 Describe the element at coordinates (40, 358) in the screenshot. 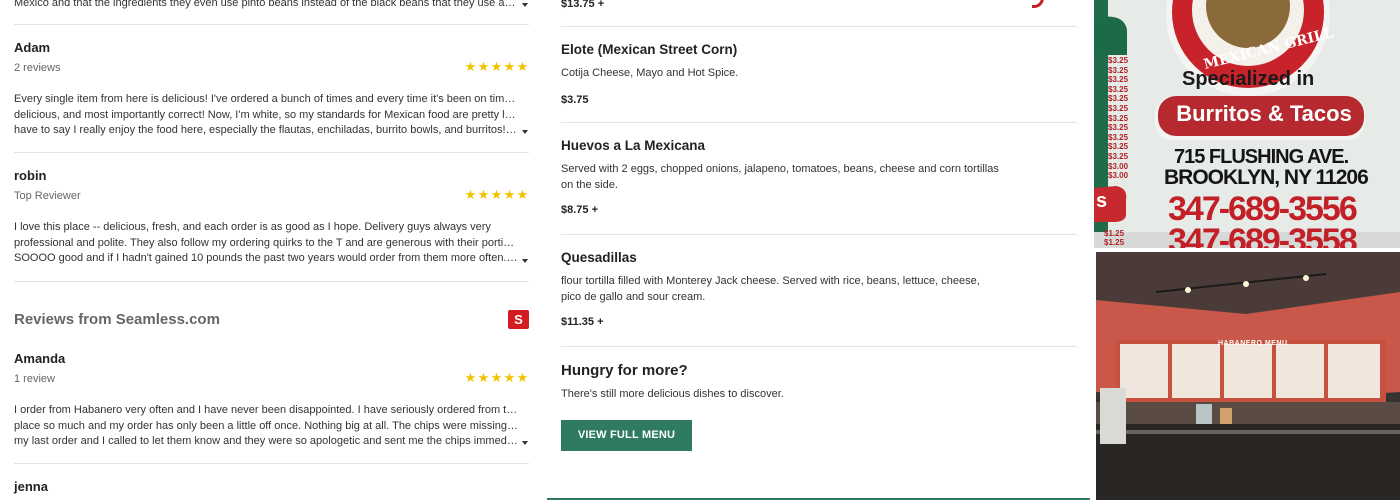

I see `reviewer-name: Amanda` at that location.